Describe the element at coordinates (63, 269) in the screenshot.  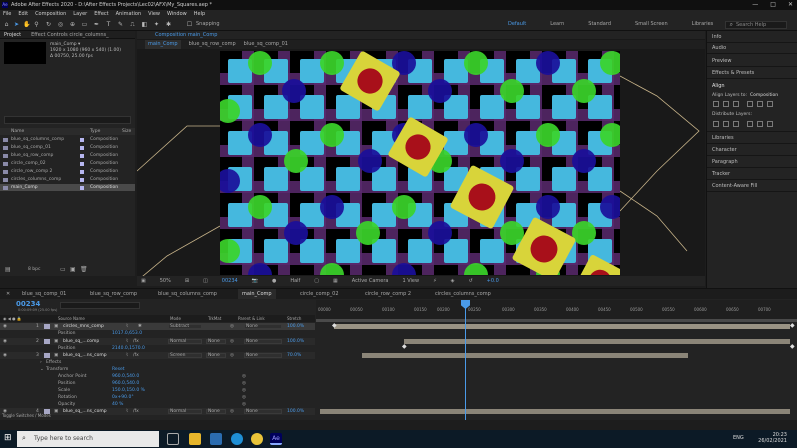
I see `new-folder-icon: ▭` at that location.